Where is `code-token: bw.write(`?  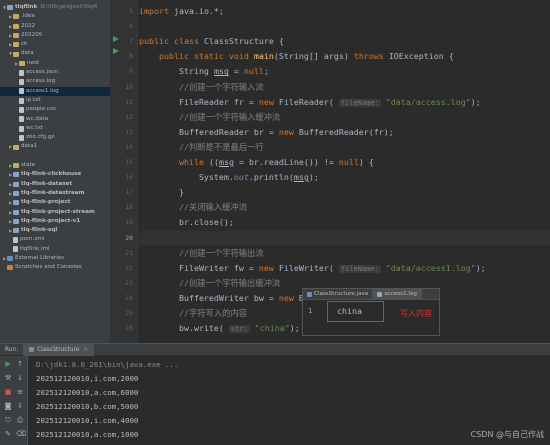 code-token: bw.write( is located at coordinates (184, 328).